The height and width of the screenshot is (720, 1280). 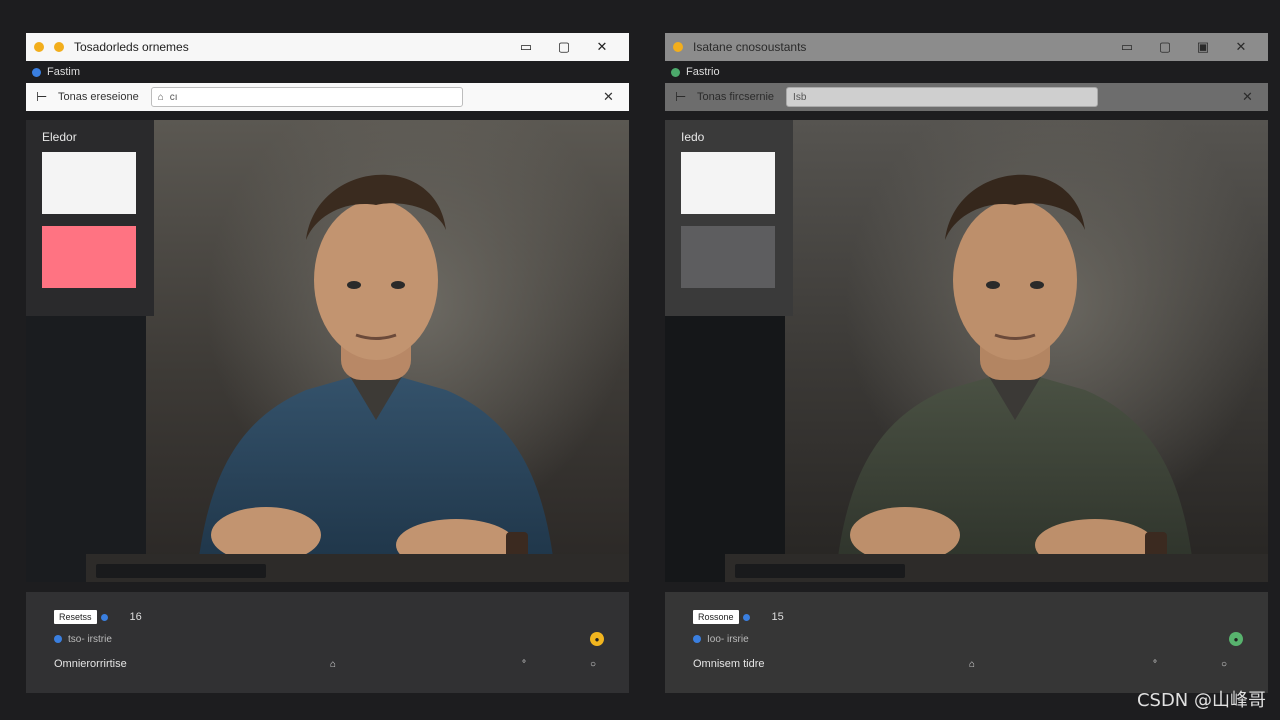 What do you see at coordinates (693, 137) in the screenshot?
I see `swatch-label: Iedo` at bounding box center [693, 137].